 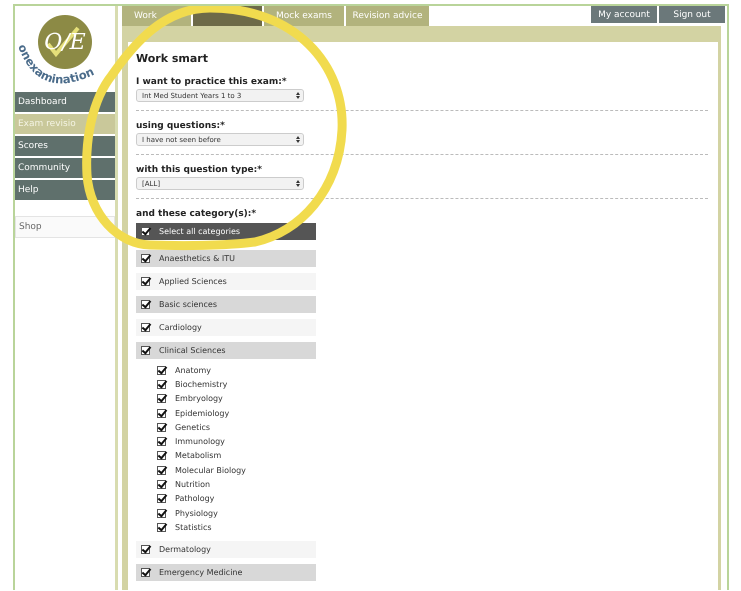 What do you see at coordinates (172, 58) in the screenshot?
I see `form-title: Work smart` at bounding box center [172, 58].